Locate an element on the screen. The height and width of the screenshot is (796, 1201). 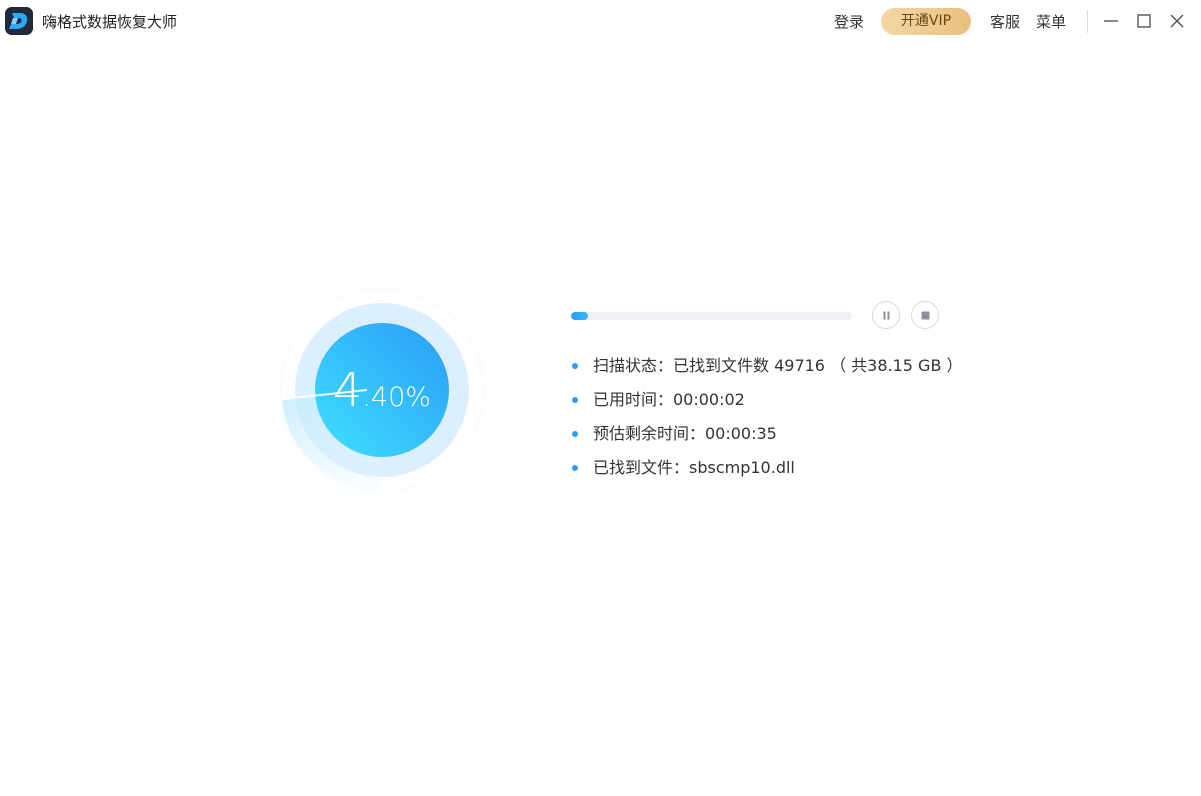
pause-button is located at coordinates (886, 315).